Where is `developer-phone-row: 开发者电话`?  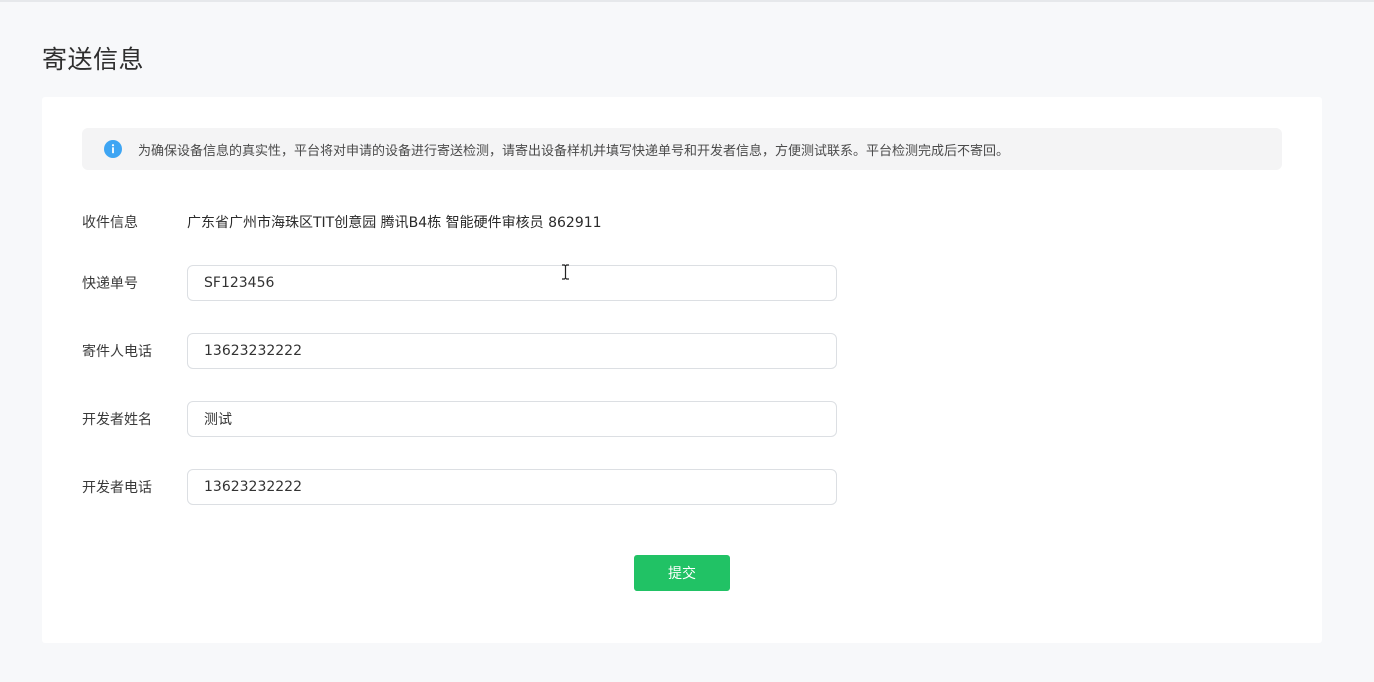 developer-phone-row: 开发者电话 is located at coordinates (459, 487).